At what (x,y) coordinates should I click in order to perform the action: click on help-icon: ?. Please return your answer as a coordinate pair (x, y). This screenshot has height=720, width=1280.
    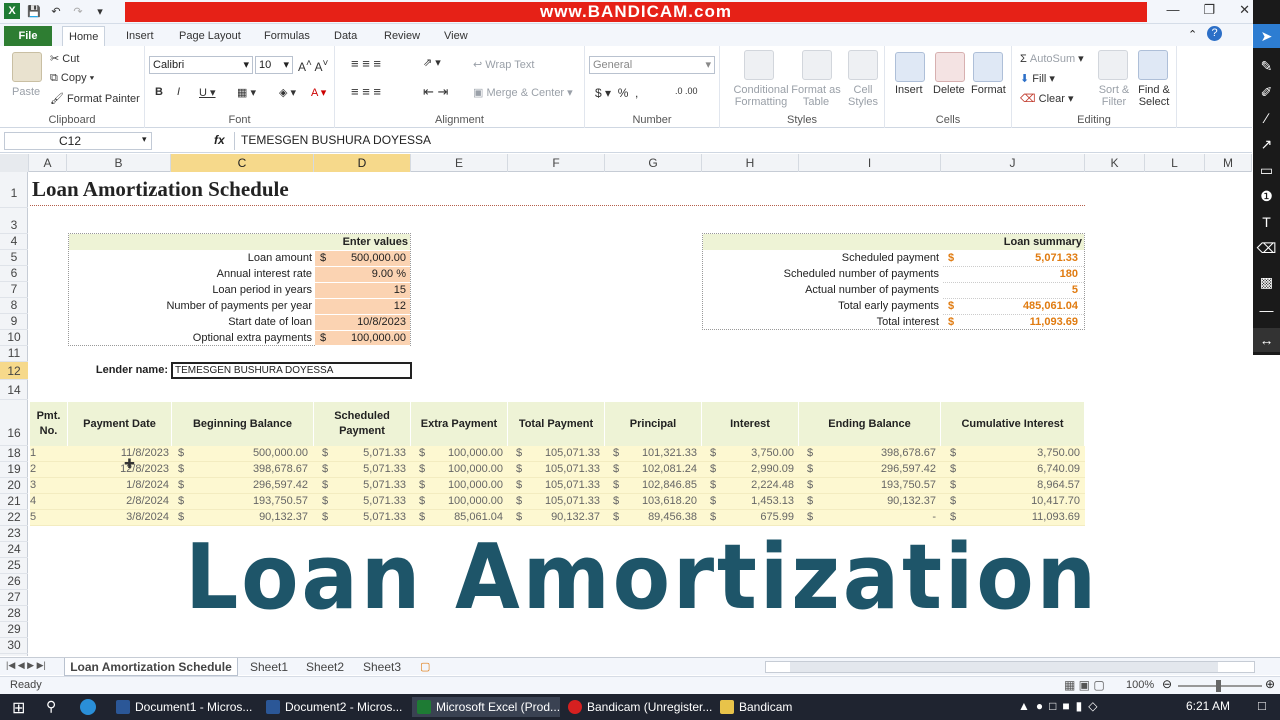
    Looking at the image, I should click on (1214, 33).